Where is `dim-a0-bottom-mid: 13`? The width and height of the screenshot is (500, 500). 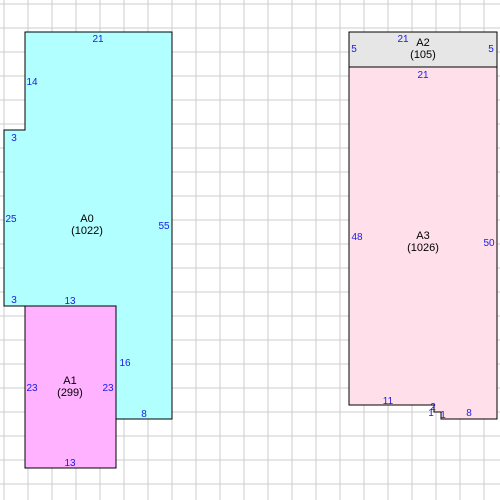 dim-a0-bottom-mid: 13 is located at coordinates (70, 301).